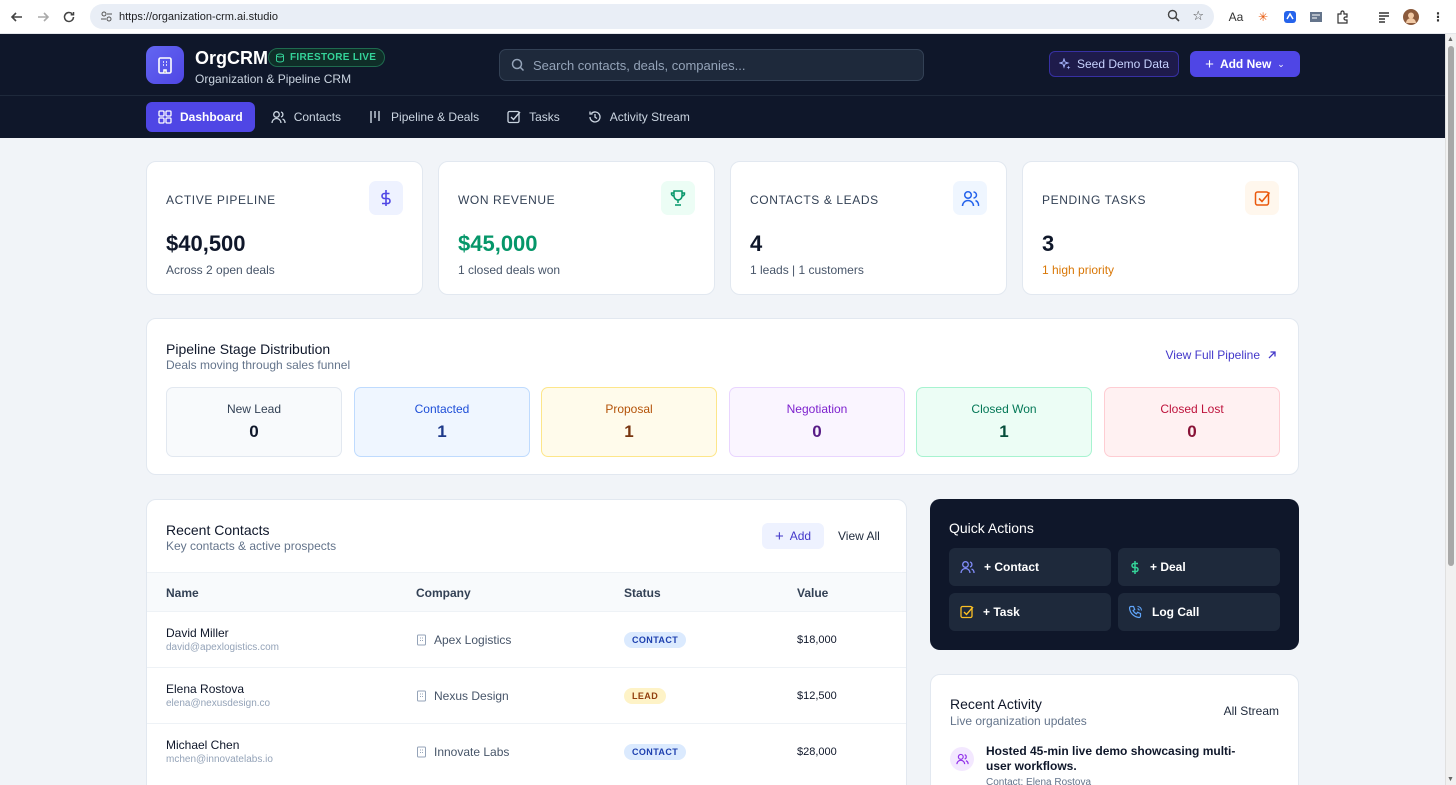 The width and height of the screenshot is (1456, 785). What do you see at coordinates (1030, 612) in the screenshot?
I see `quick-add-task-button: + Task` at bounding box center [1030, 612].